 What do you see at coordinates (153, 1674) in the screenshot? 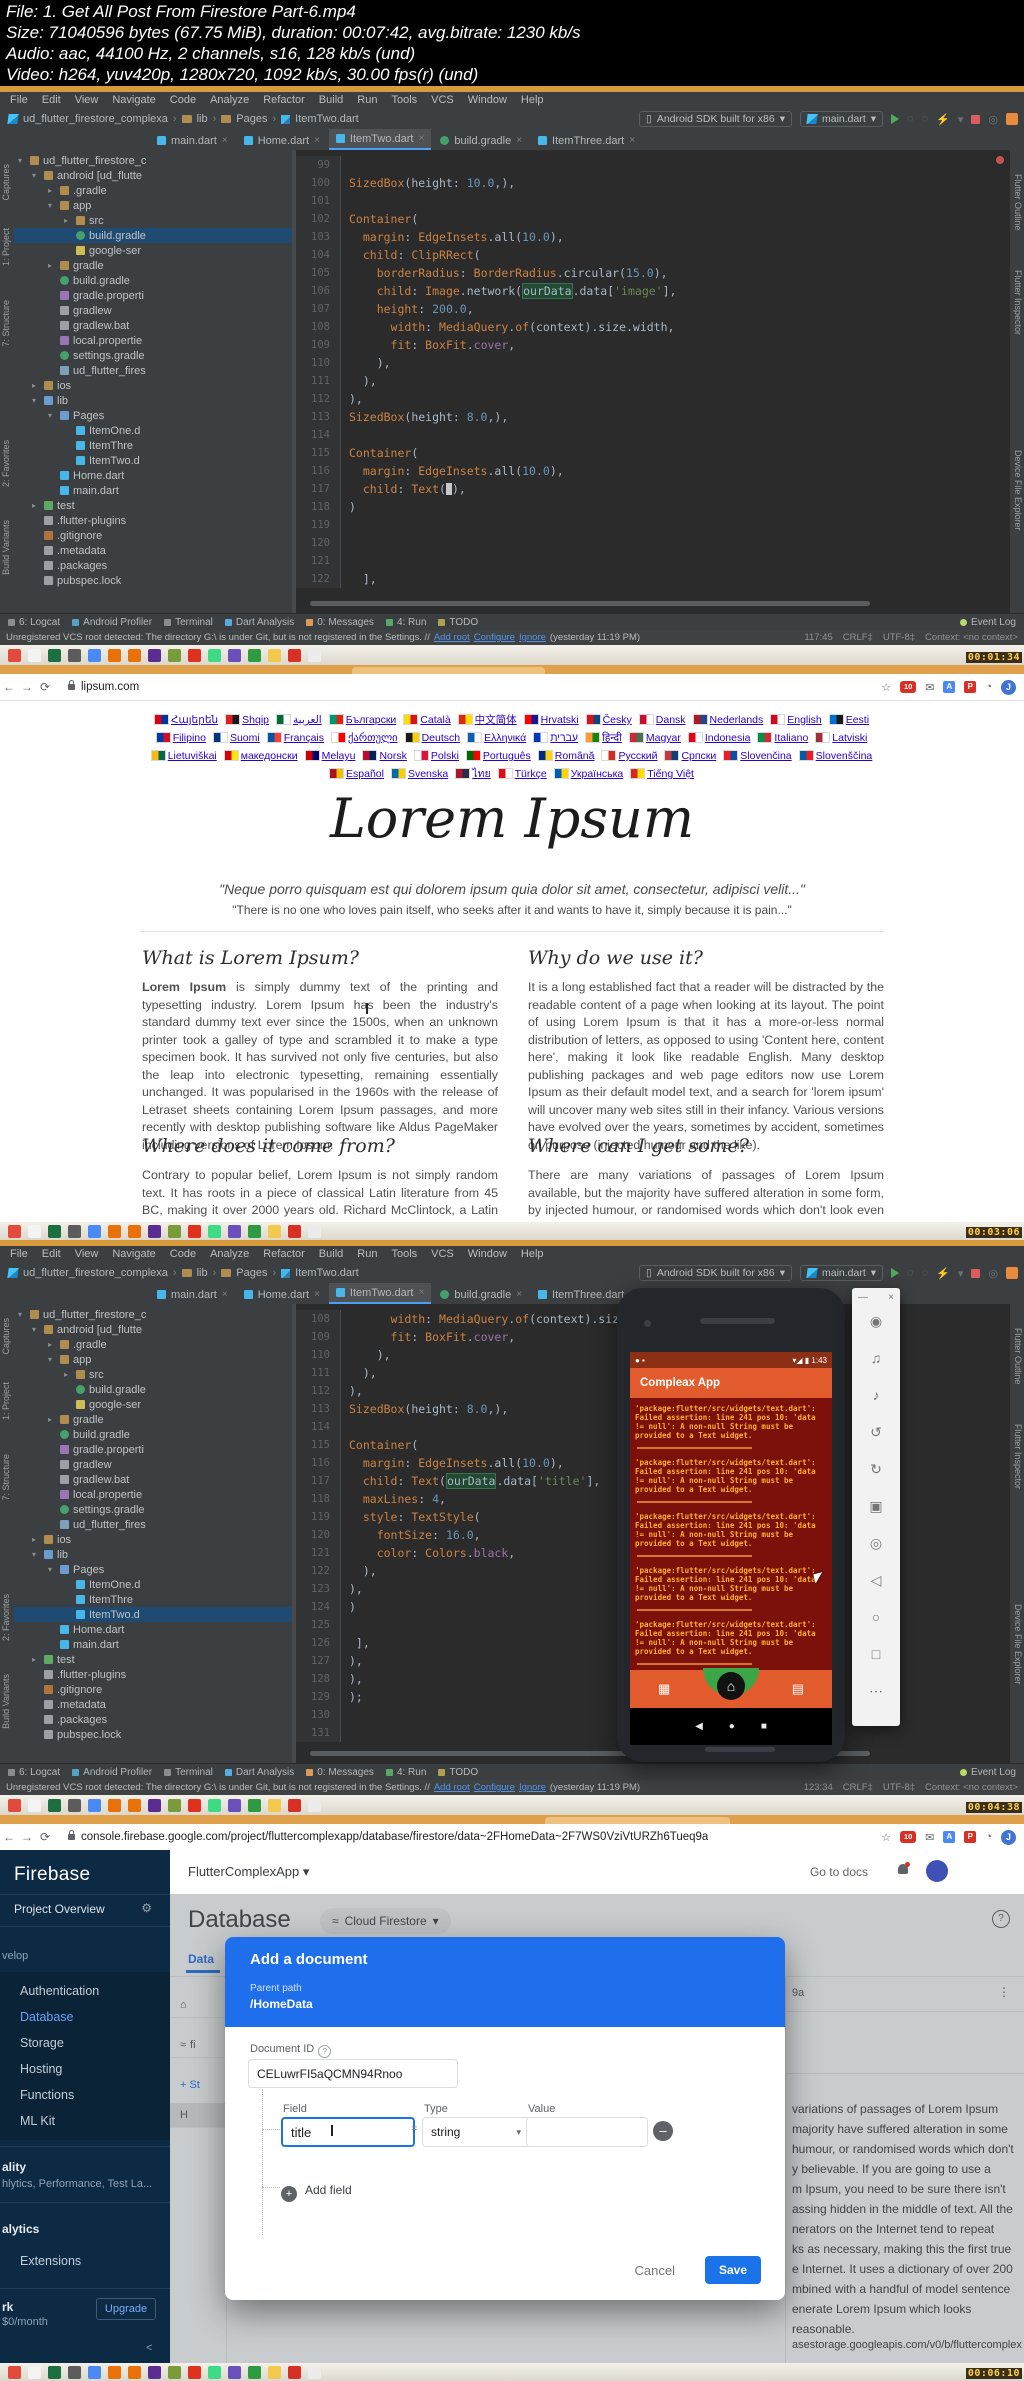
I see `tree-item: .flutter-plugins` at bounding box center [153, 1674].